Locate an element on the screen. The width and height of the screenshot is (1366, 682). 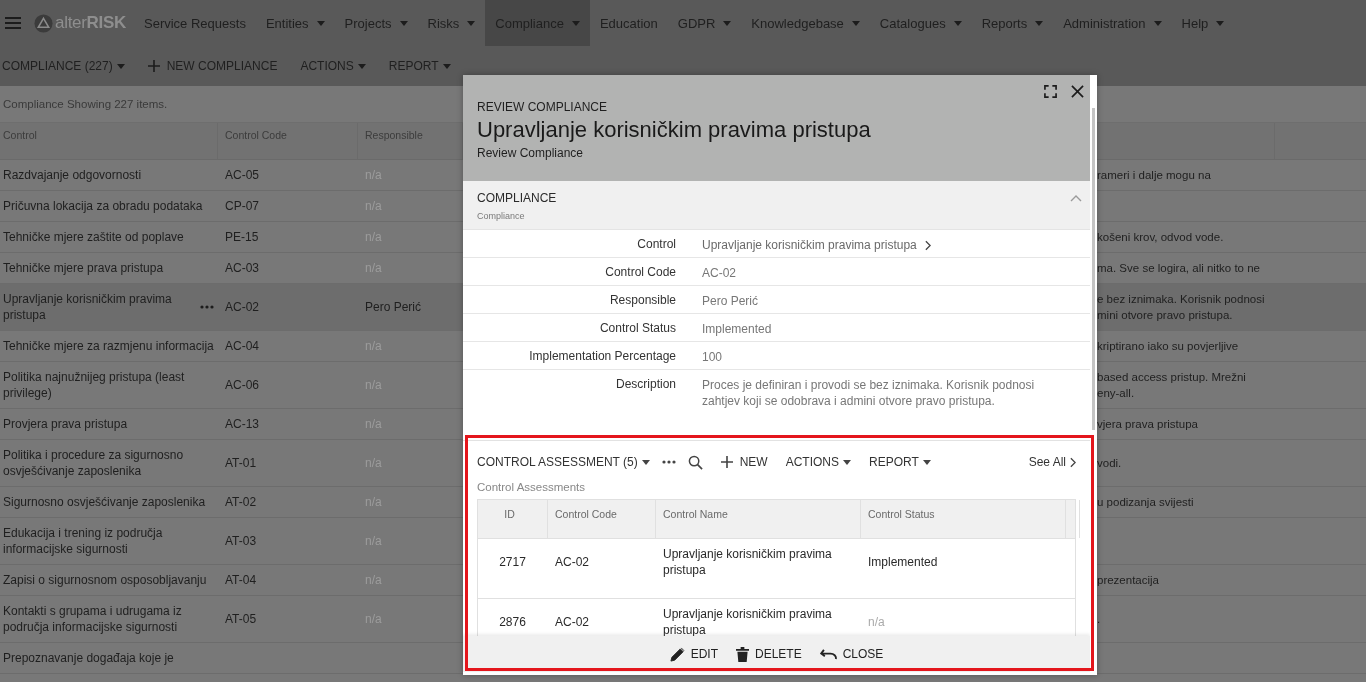
table-cell: AT-02 is located at coordinates (241, 502).